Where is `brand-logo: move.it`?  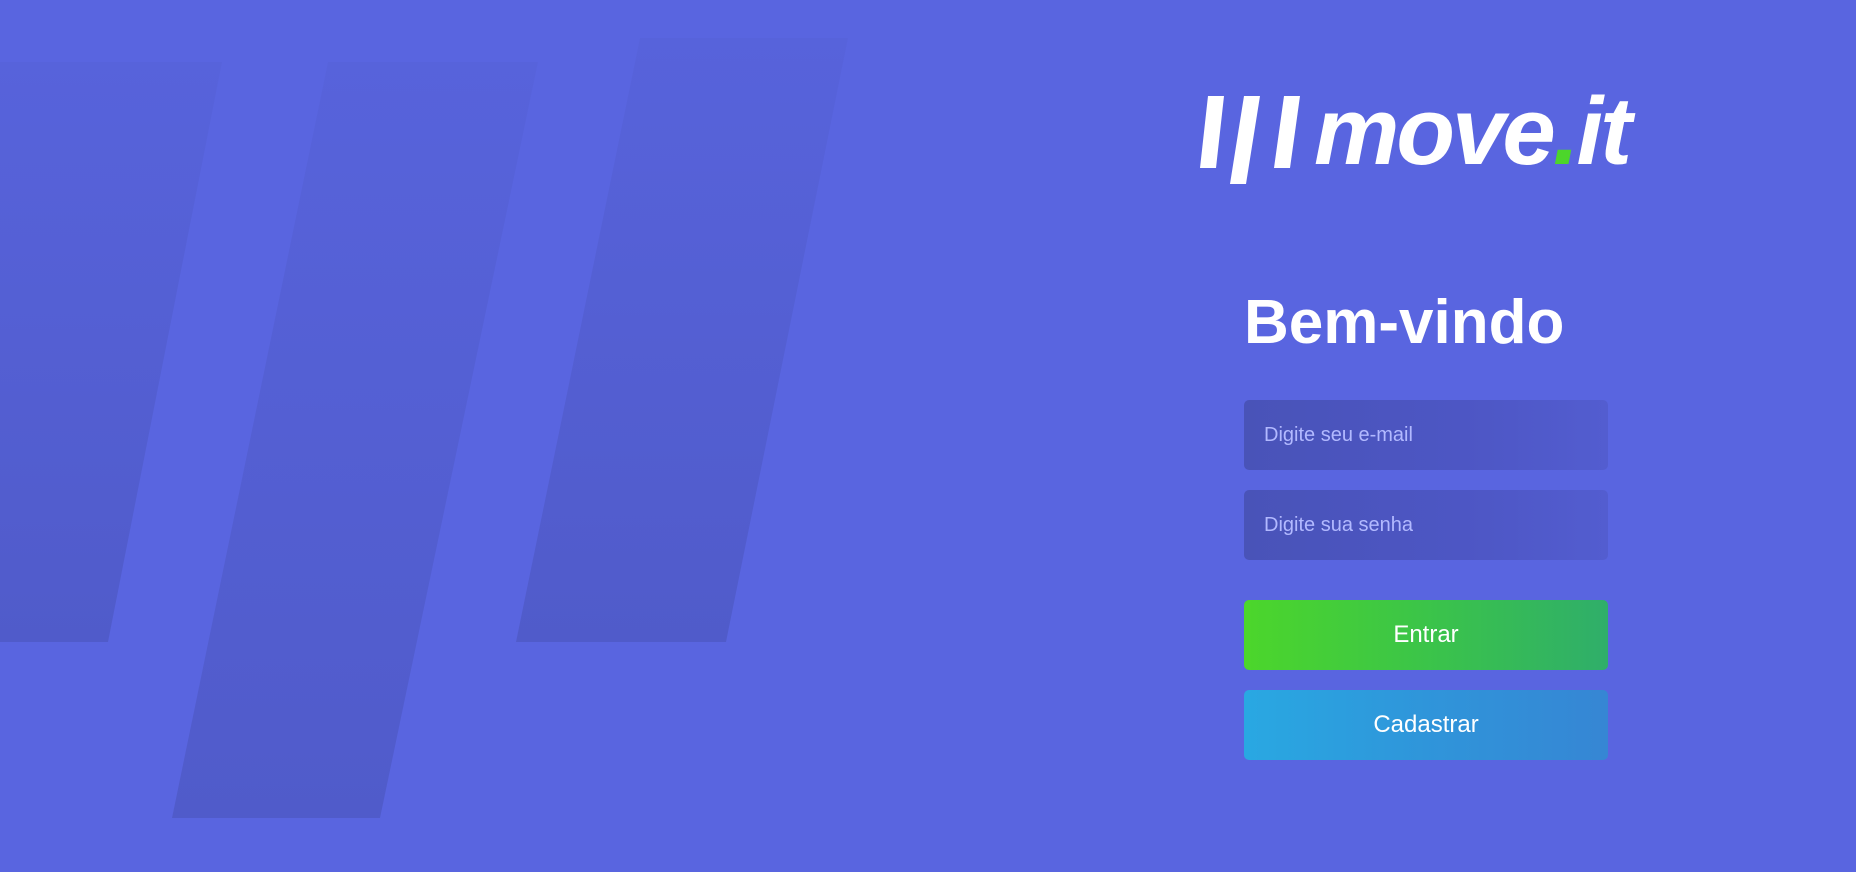 brand-logo: move.it is located at coordinates (1428, 142).